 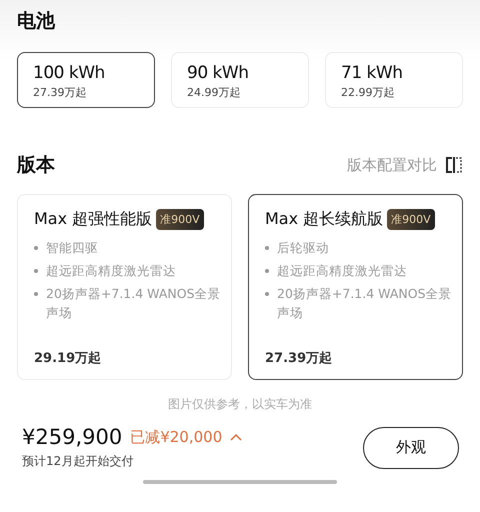 What do you see at coordinates (72, 437) in the screenshot?
I see `total-price: ¥259,900` at bounding box center [72, 437].